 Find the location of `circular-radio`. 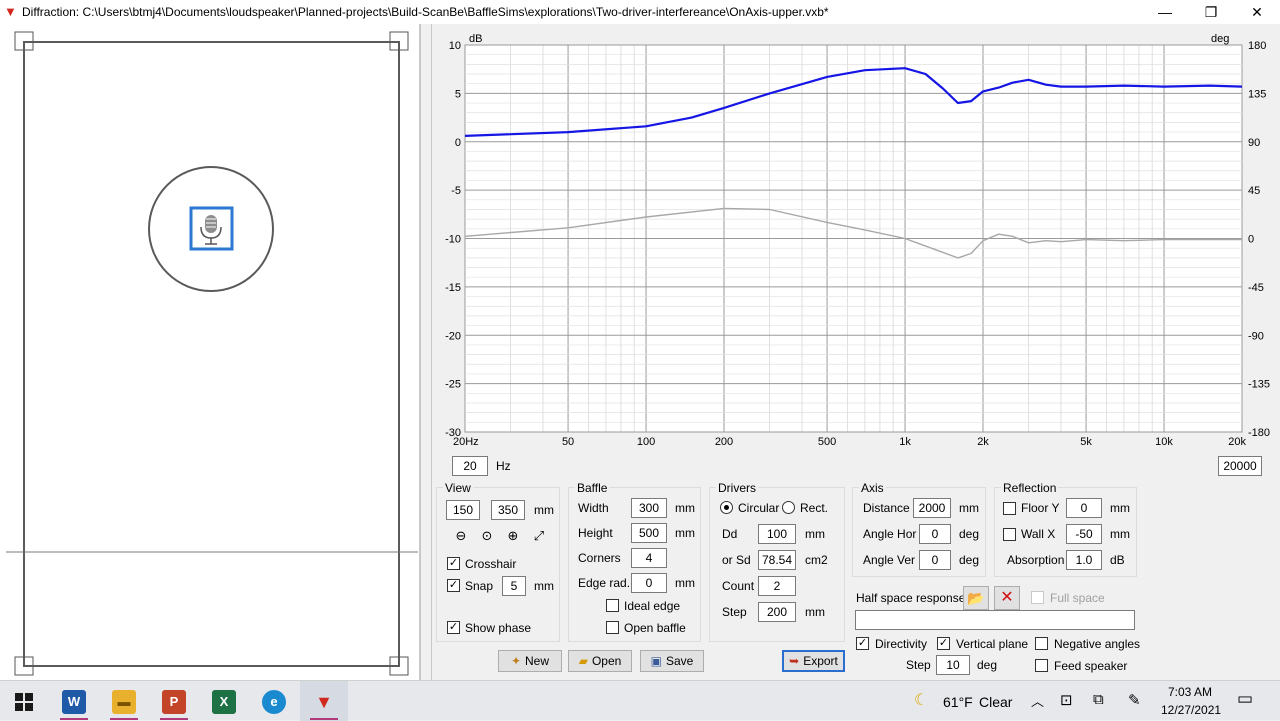

circular-radio is located at coordinates (726, 507).